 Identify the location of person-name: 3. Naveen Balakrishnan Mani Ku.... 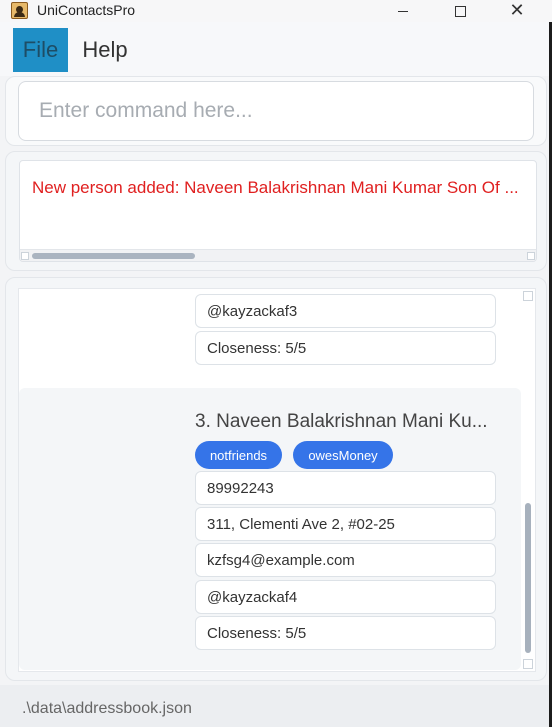
(341, 421).